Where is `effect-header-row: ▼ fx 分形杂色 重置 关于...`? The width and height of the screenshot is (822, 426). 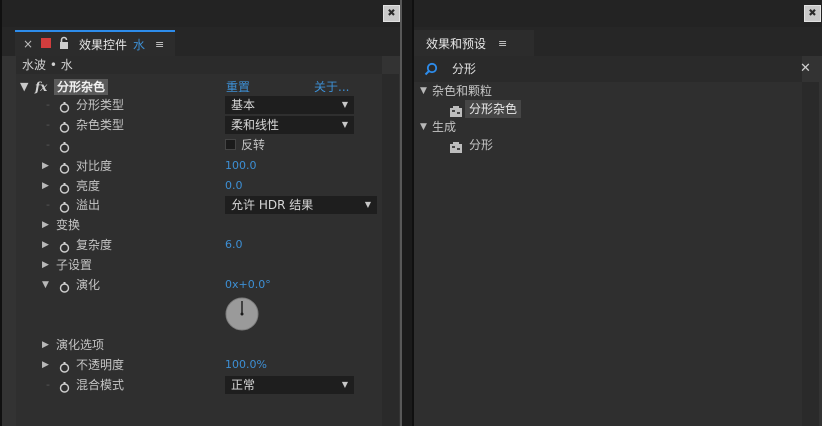 effect-header-row: ▼ fx 分形杂色 重置 关于... is located at coordinates (199, 87).